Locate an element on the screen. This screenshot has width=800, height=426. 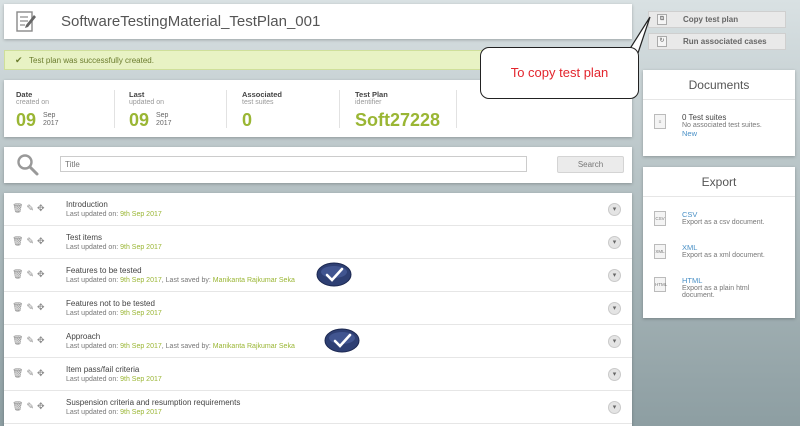
stat-month-year: Sep 2017 is located at coordinates (164, 120).